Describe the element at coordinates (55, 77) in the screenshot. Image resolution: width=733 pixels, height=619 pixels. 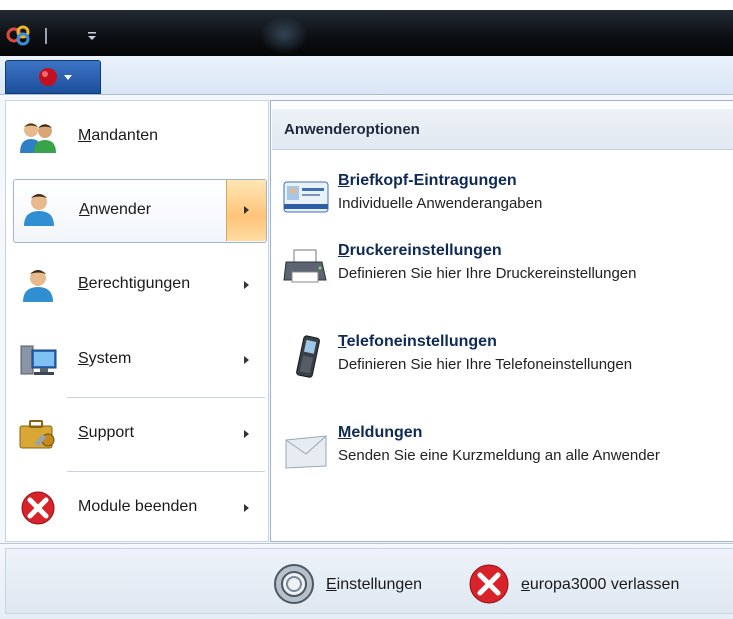
I see `app-orb-icon` at that location.